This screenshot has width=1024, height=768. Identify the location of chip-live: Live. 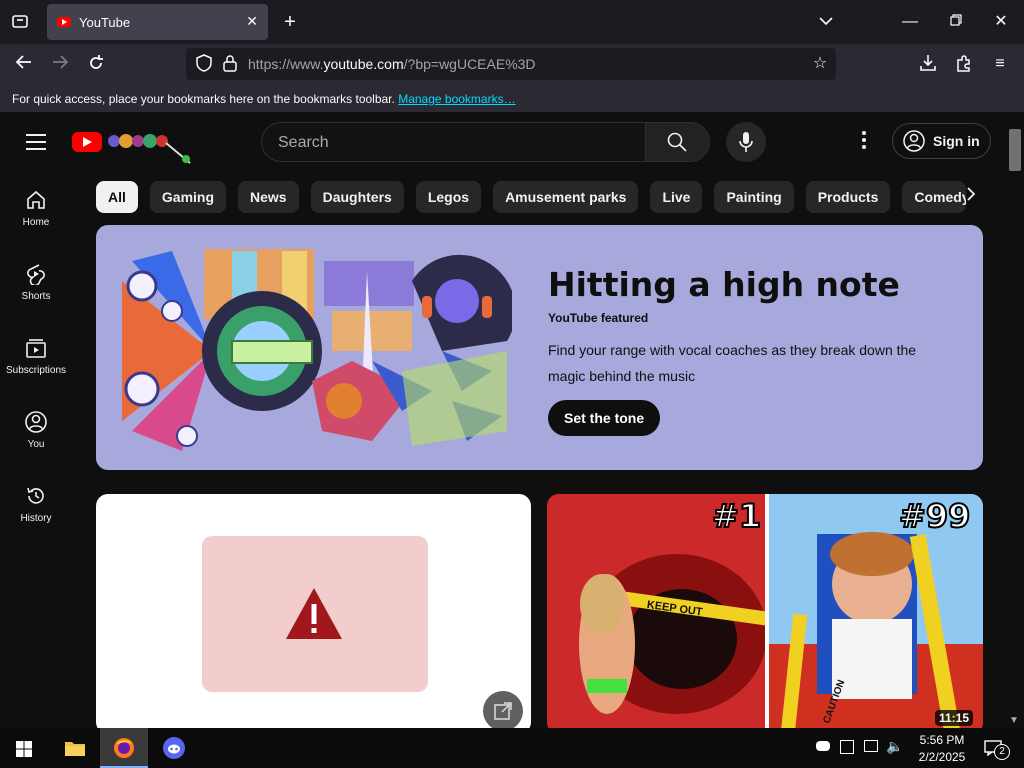
(676, 197).